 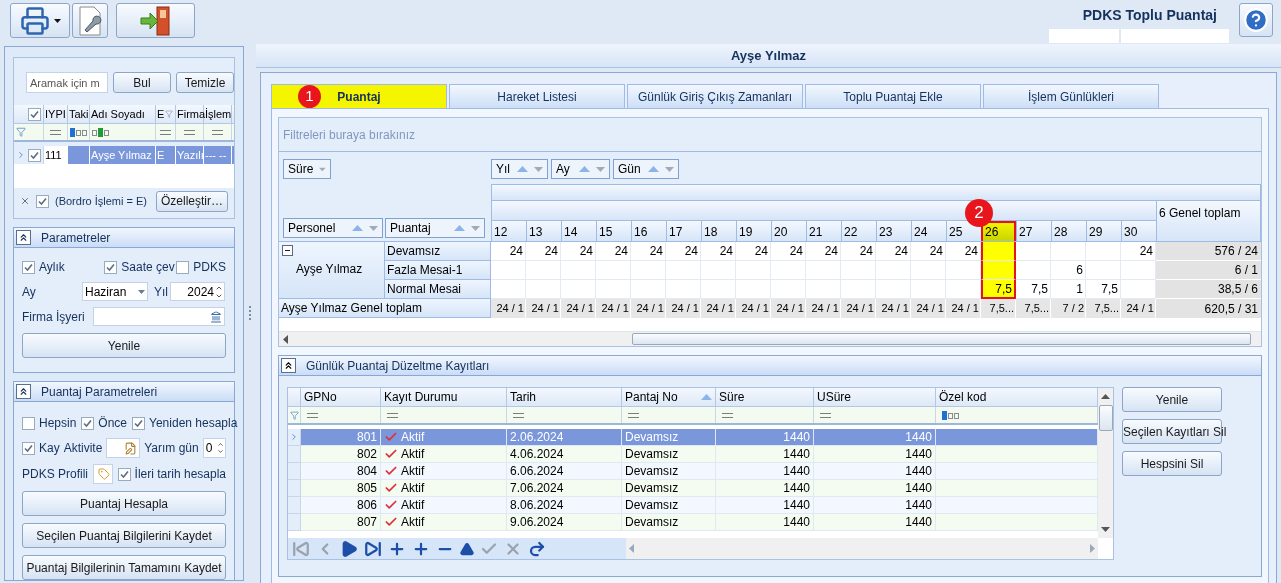 I want to click on help-button, so click(x=1256, y=20).